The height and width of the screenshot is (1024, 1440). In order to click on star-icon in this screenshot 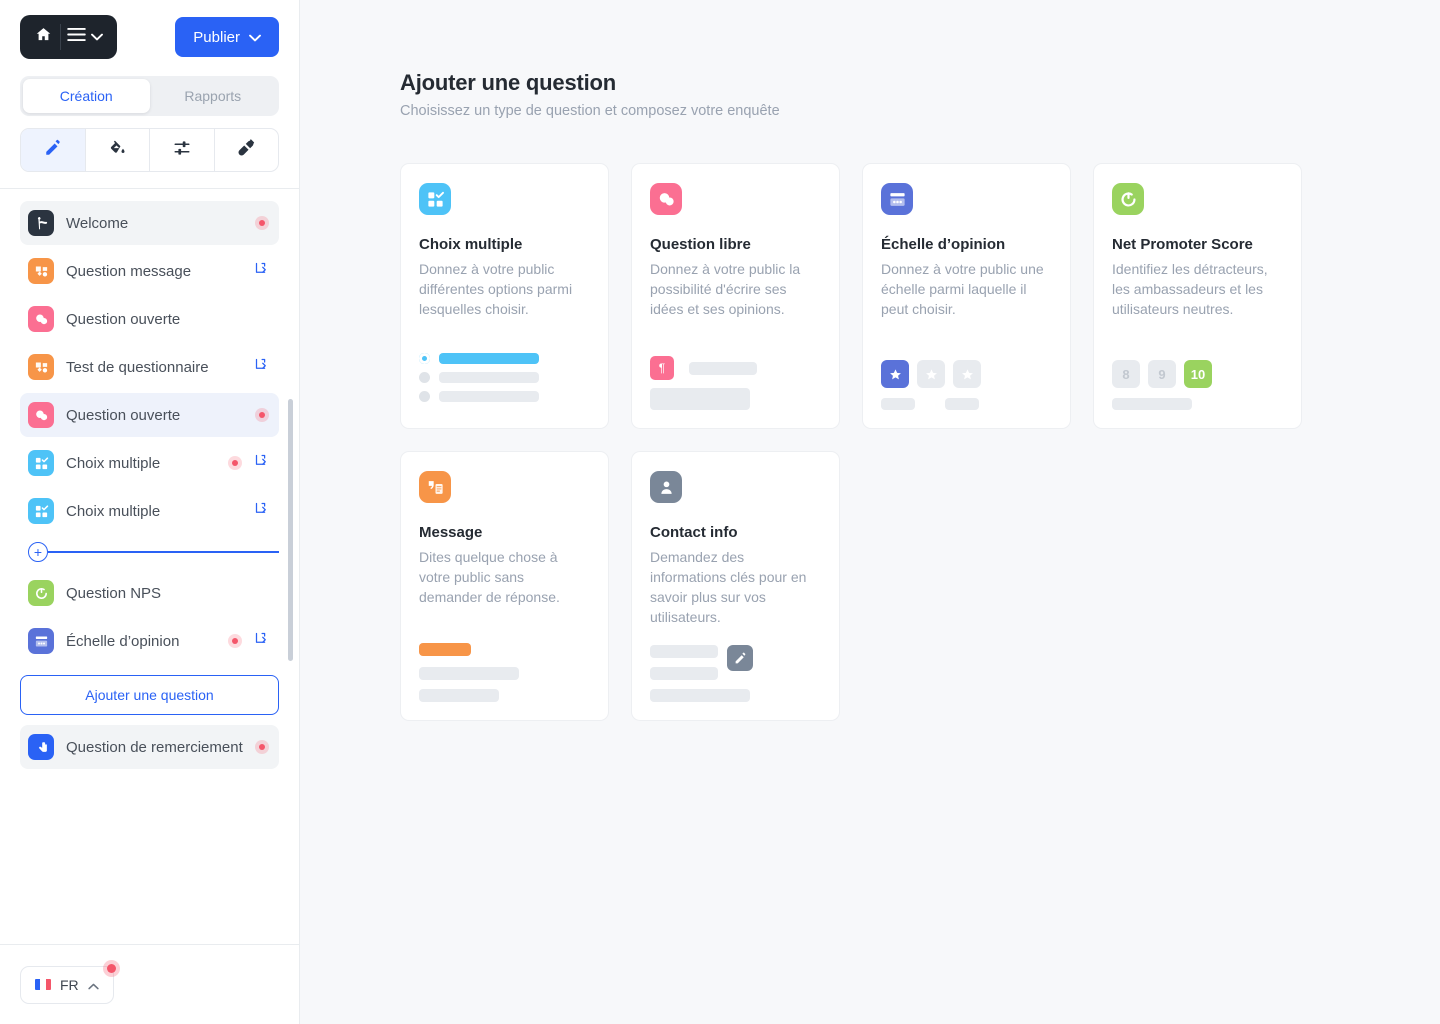, I will do `click(967, 374)`.